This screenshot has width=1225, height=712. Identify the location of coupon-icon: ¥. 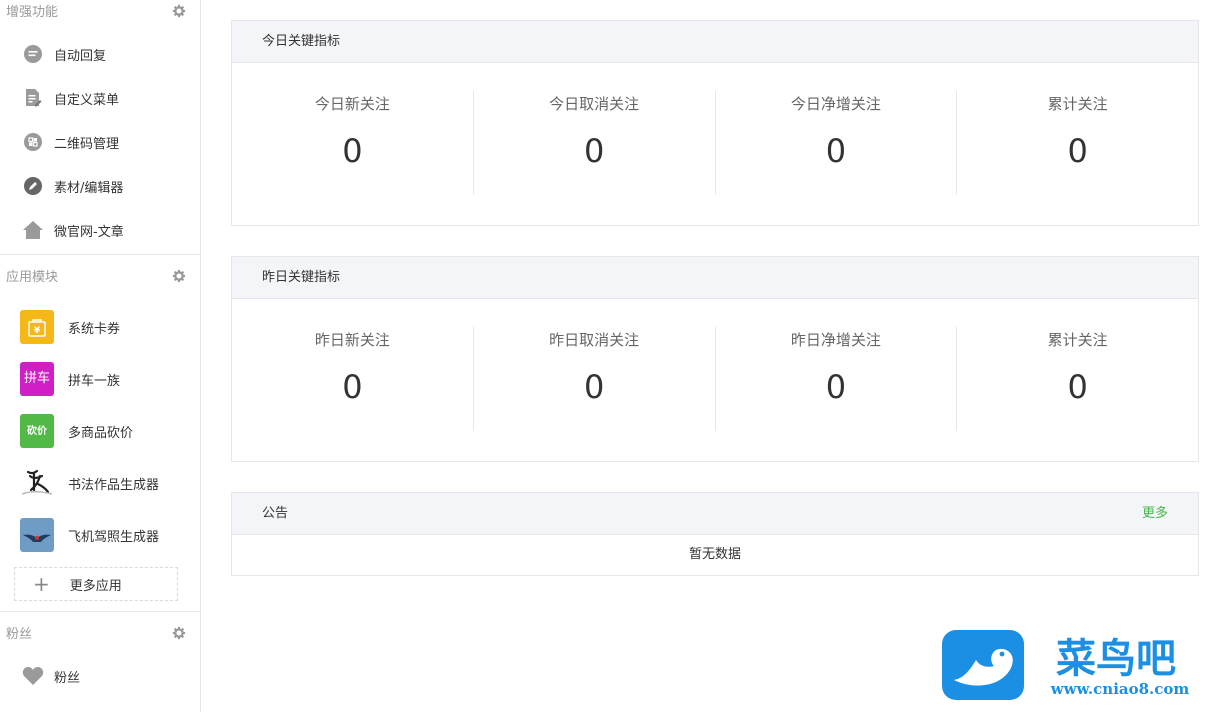
(37, 327).